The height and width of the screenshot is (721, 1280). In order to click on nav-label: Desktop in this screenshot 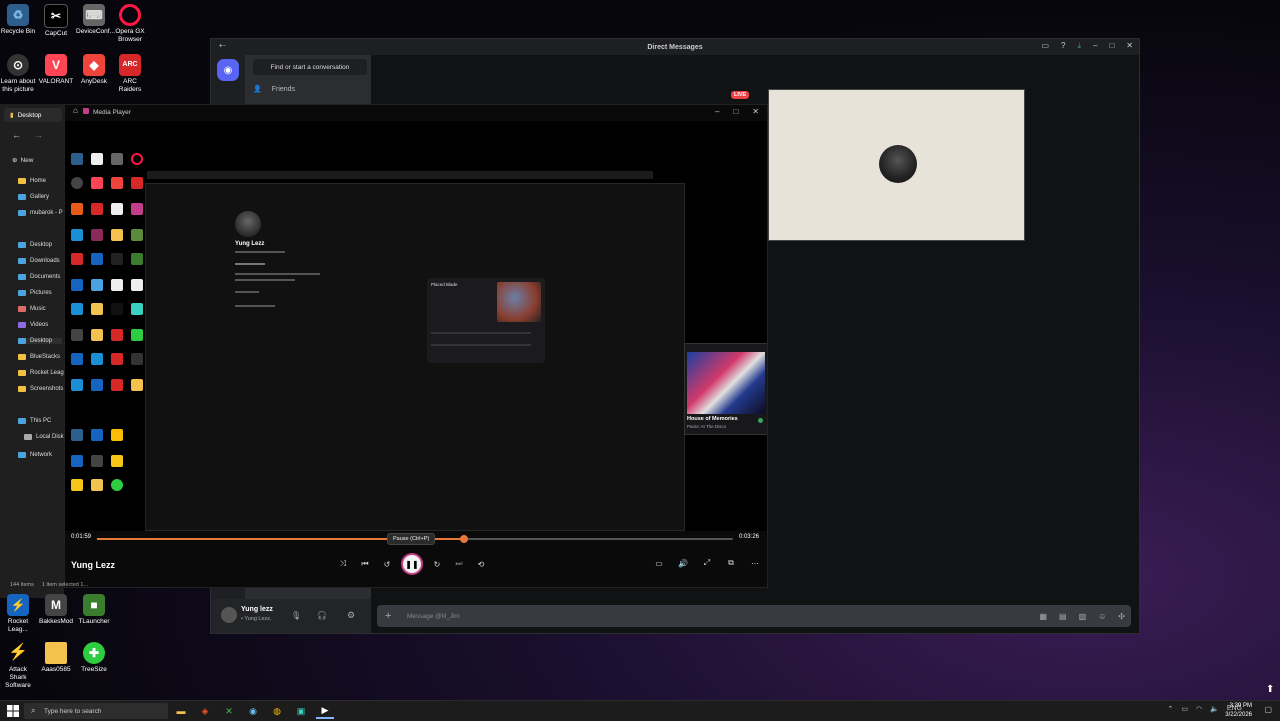, I will do `click(41, 245)`.